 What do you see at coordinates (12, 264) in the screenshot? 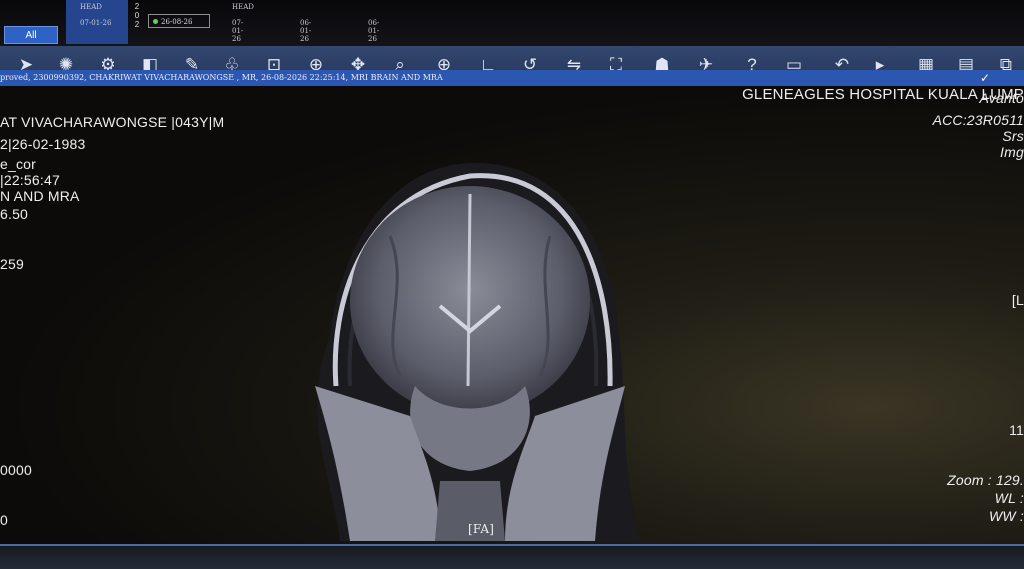
I see `slice-position: 259` at bounding box center [12, 264].